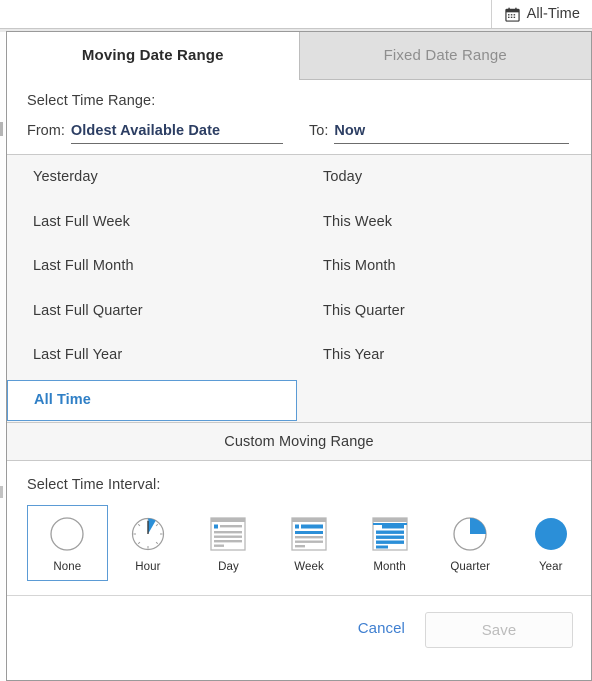 The height and width of the screenshot is (681, 592). What do you see at coordinates (444, 311) in the screenshot?
I see `preset-this-quarter: This Quarter` at bounding box center [444, 311].